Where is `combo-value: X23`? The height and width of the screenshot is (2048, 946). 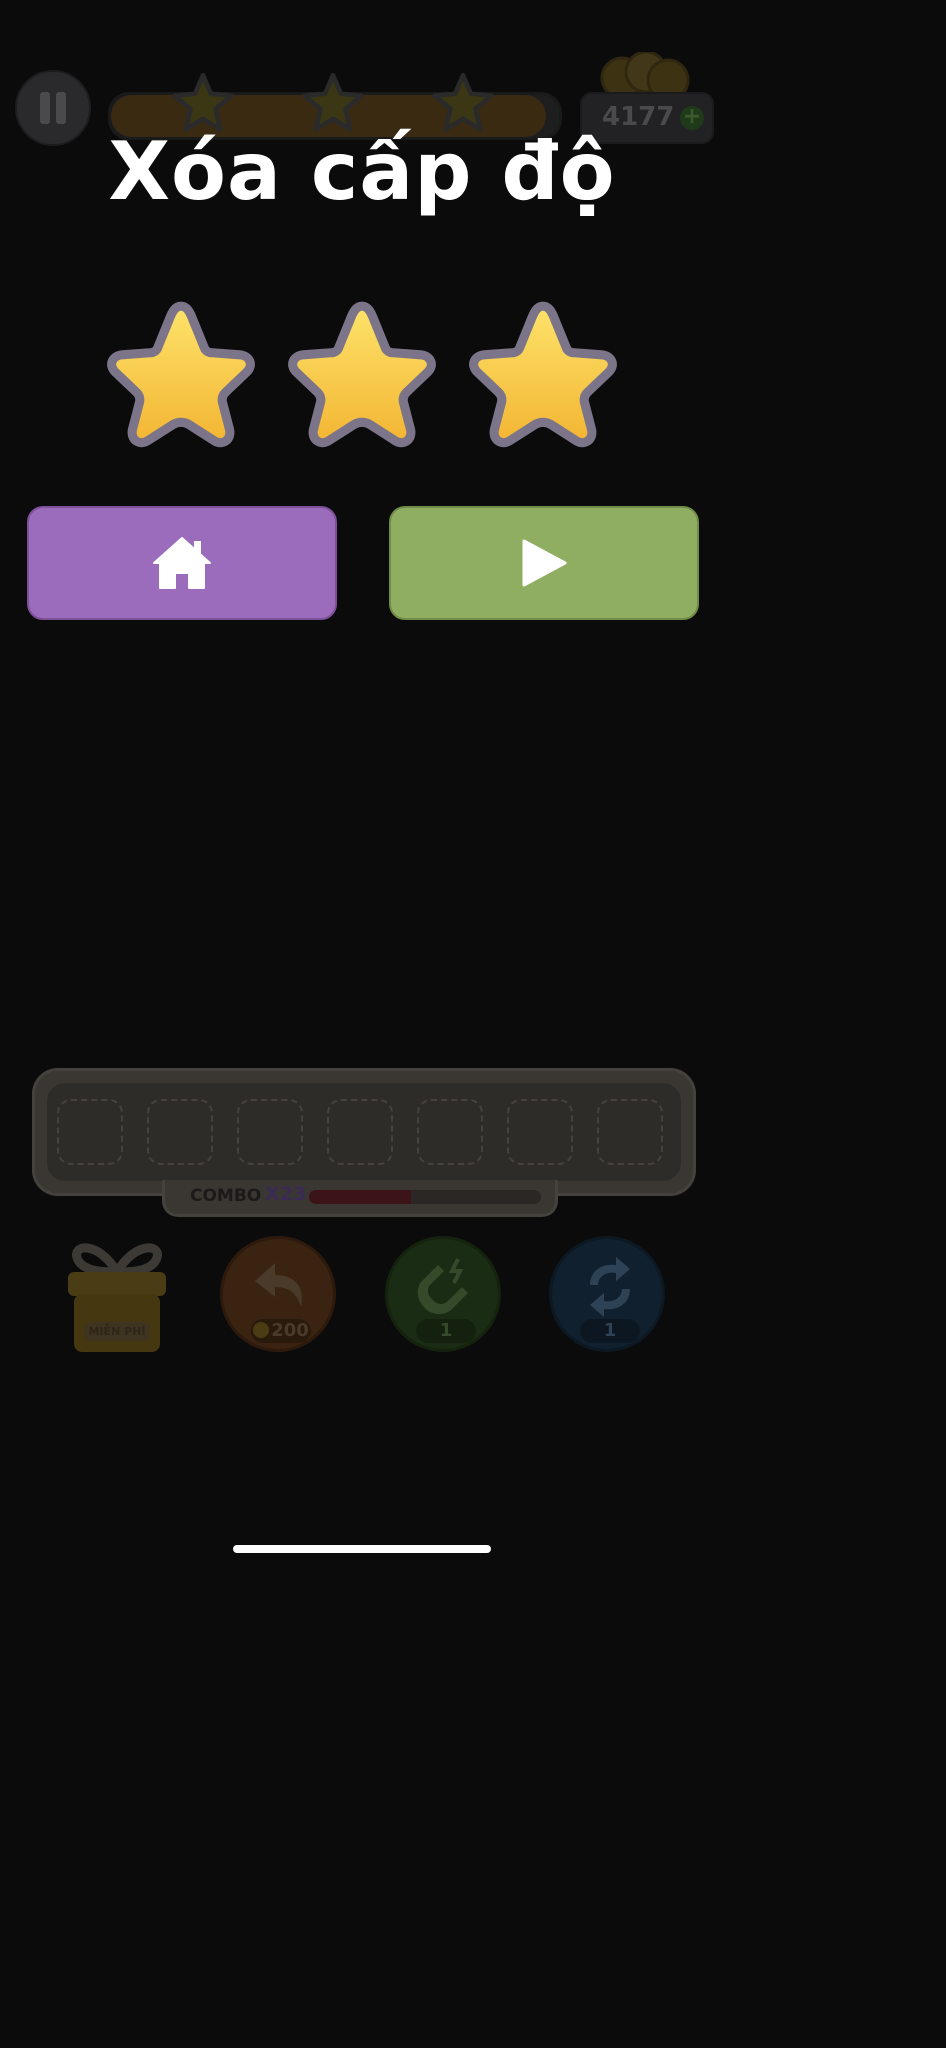 combo-value: X23 is located at coordinates (286, 1194).